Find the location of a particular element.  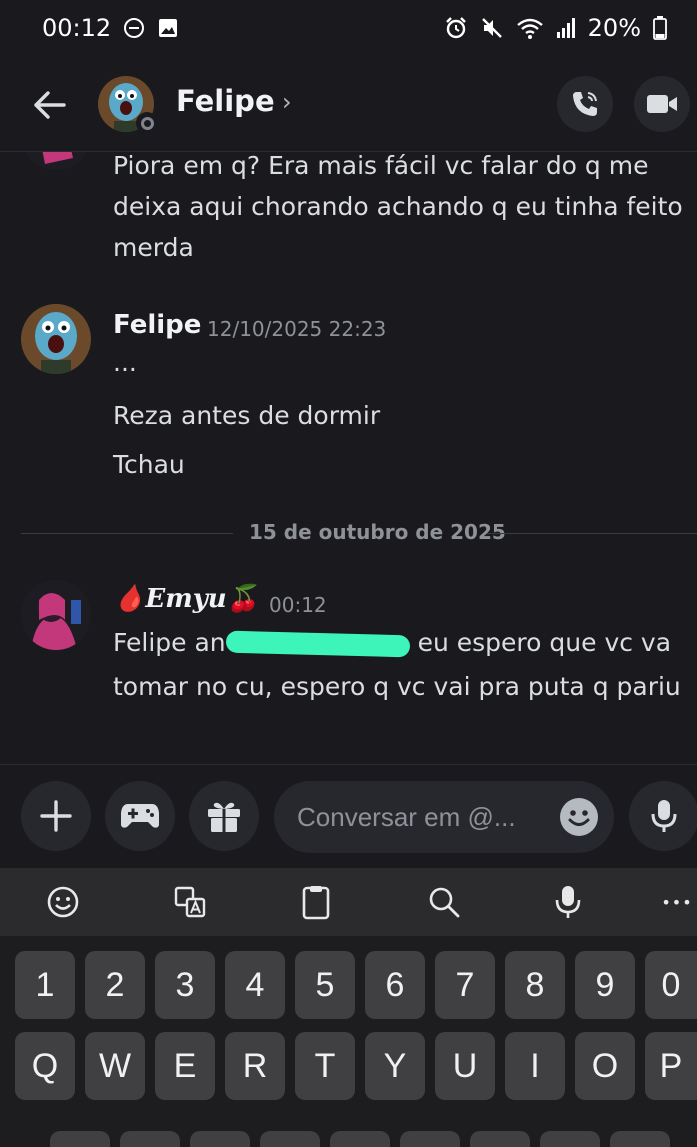

key-2: 2 is located at coordinates (115, 985).